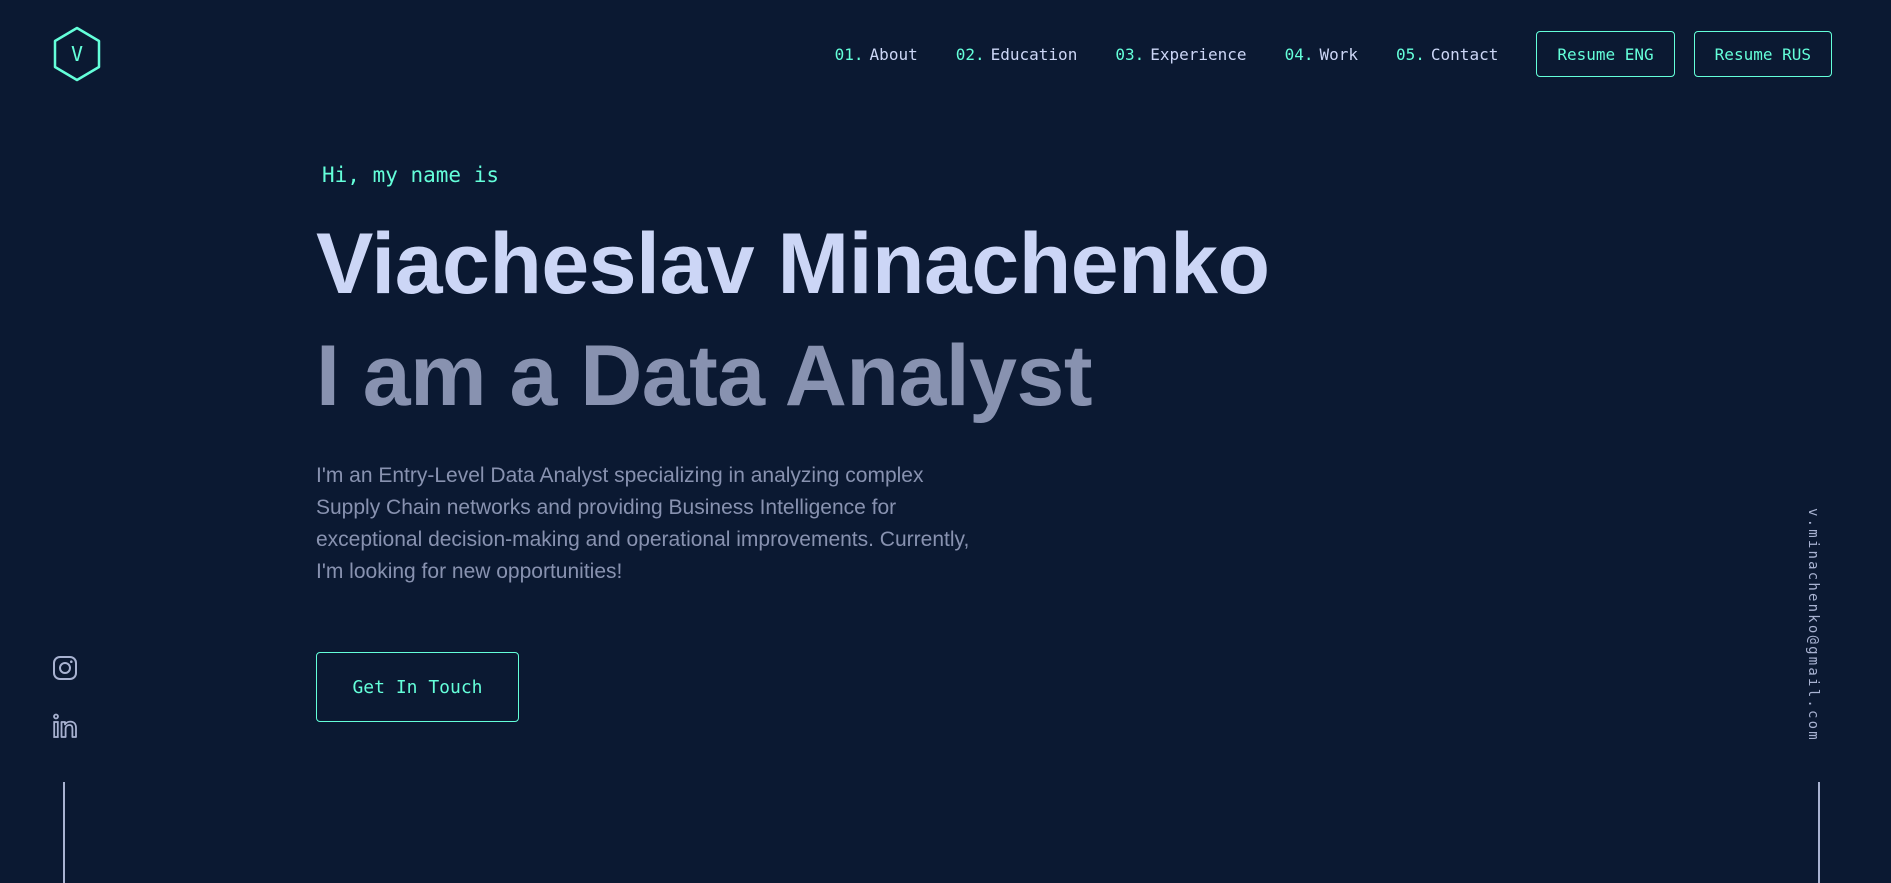  I want to click on nav-item-number: 03., so click(1130, 54).